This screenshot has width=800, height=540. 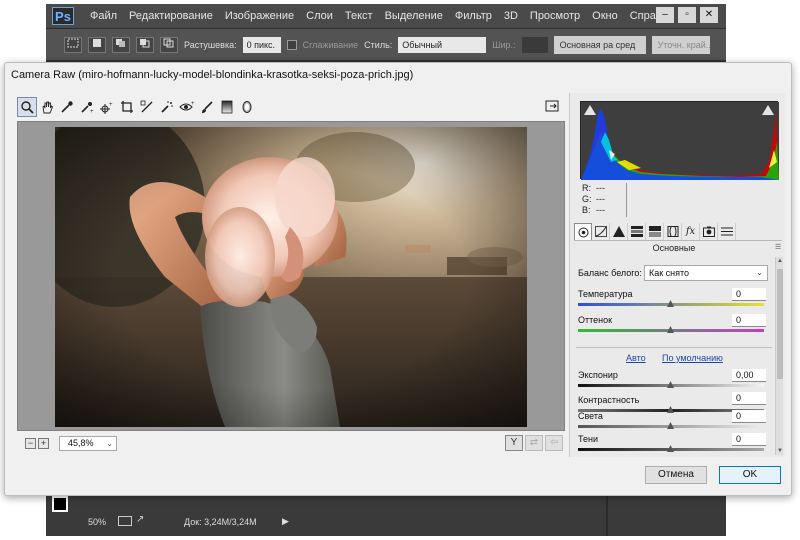 I want to click on tint-slider: Оттенок 0, so click(x=674, y=327).